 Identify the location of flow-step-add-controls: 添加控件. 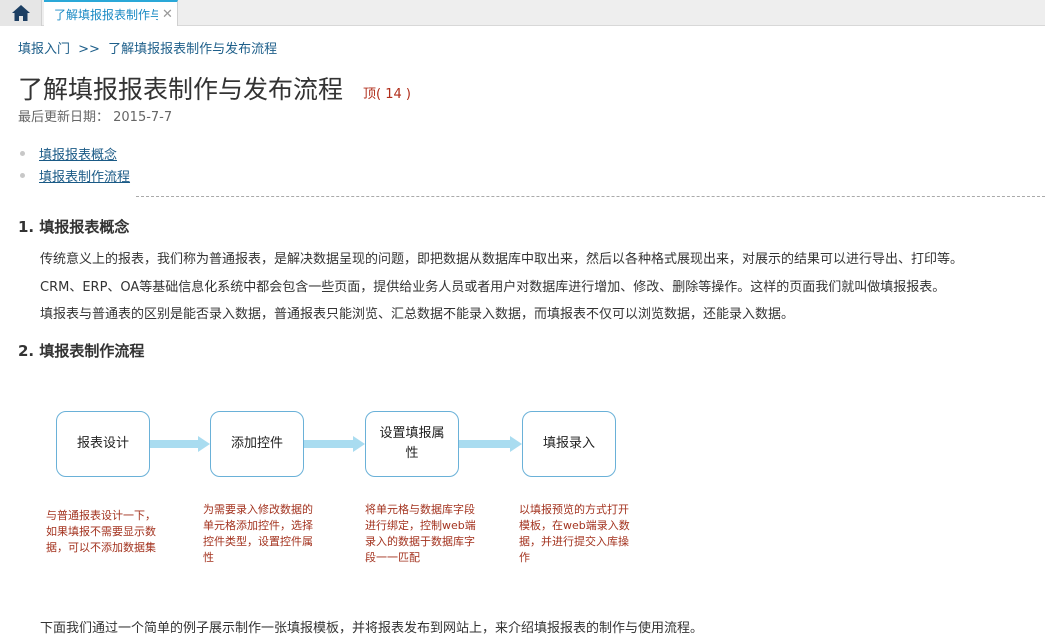
(257, 444).